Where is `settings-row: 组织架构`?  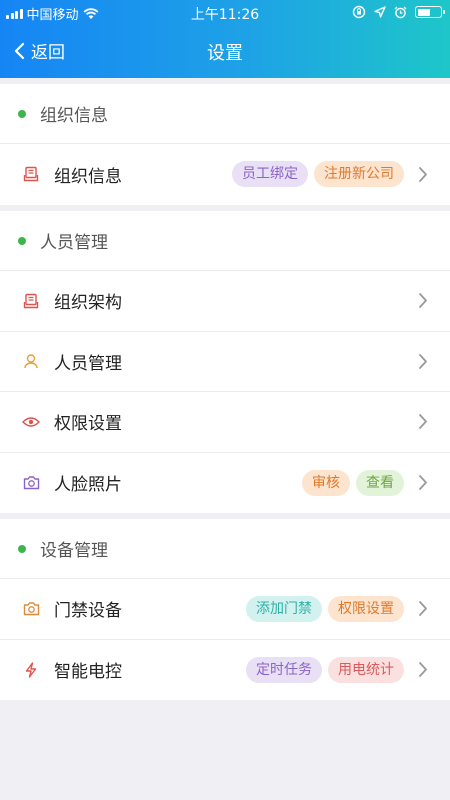 settings-row: 组织架构 is located at coordinates (225, 301).